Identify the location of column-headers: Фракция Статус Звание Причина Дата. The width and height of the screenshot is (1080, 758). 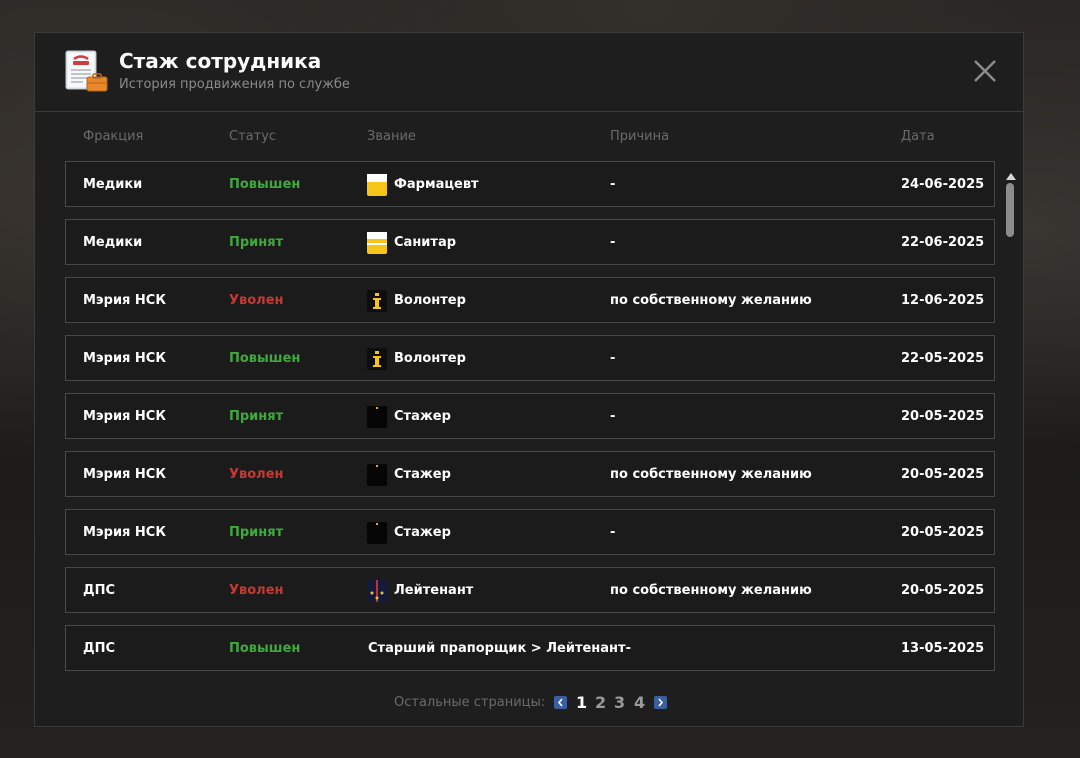
(529, 138).